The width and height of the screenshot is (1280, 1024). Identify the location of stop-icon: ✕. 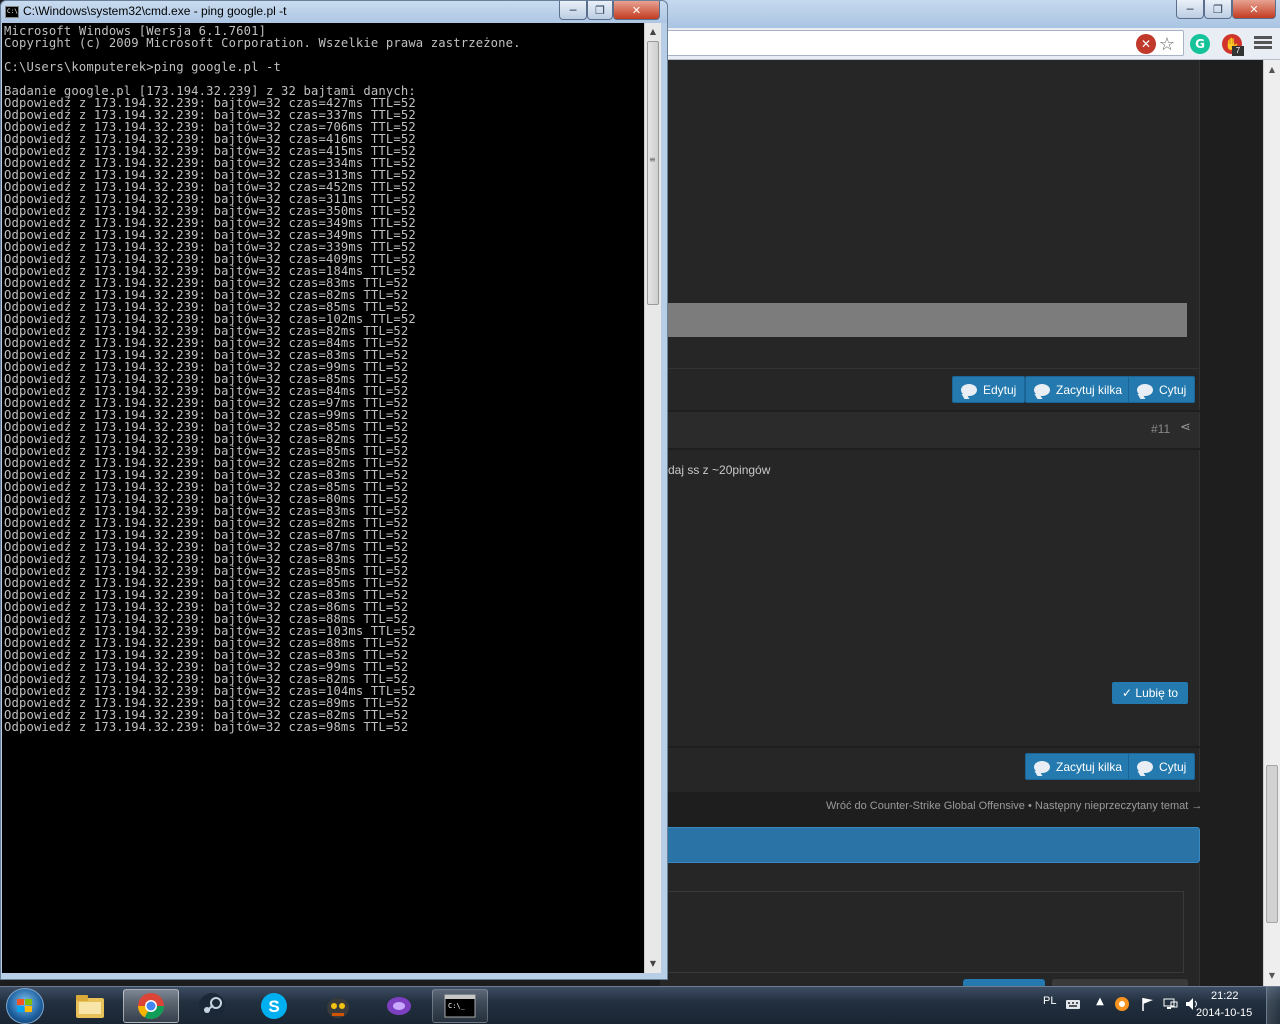
(1146, 44).